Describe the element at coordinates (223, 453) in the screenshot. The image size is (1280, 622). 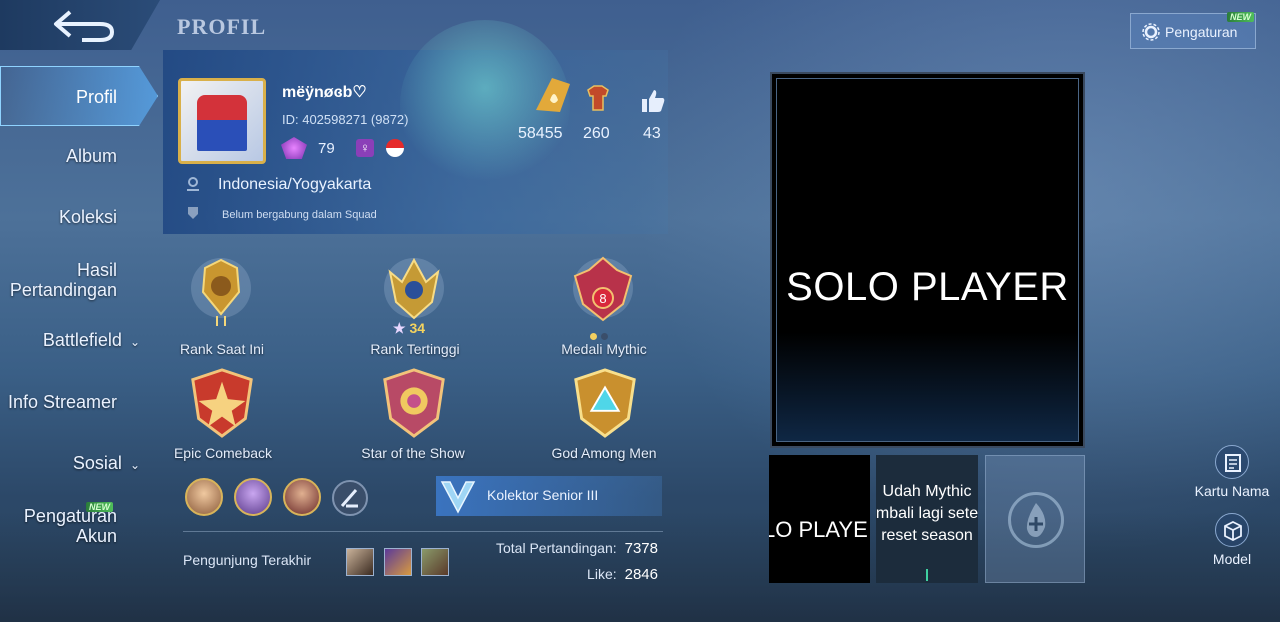
I see `epic-comeback-label: Epic Comeback` at that location.